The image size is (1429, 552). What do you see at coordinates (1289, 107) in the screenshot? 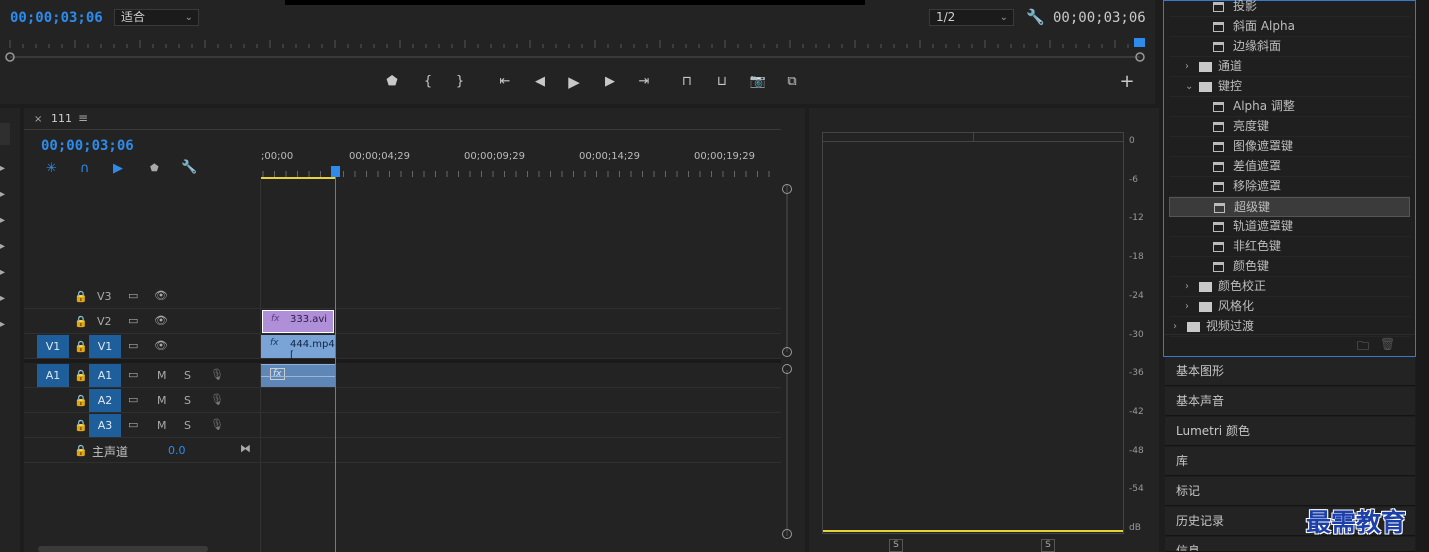
I see `effect-item: Alpha 调整` at bounding box center [1289, 107].